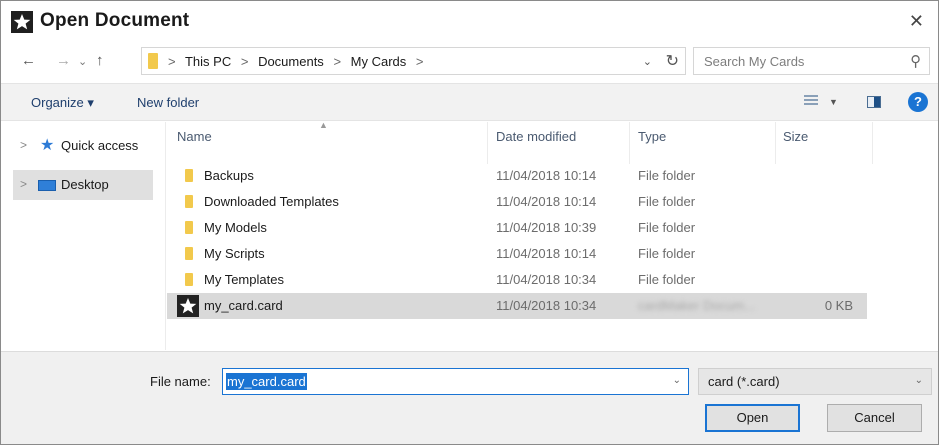  I want to click on cancel-button: Cancel, so click(874, 418).